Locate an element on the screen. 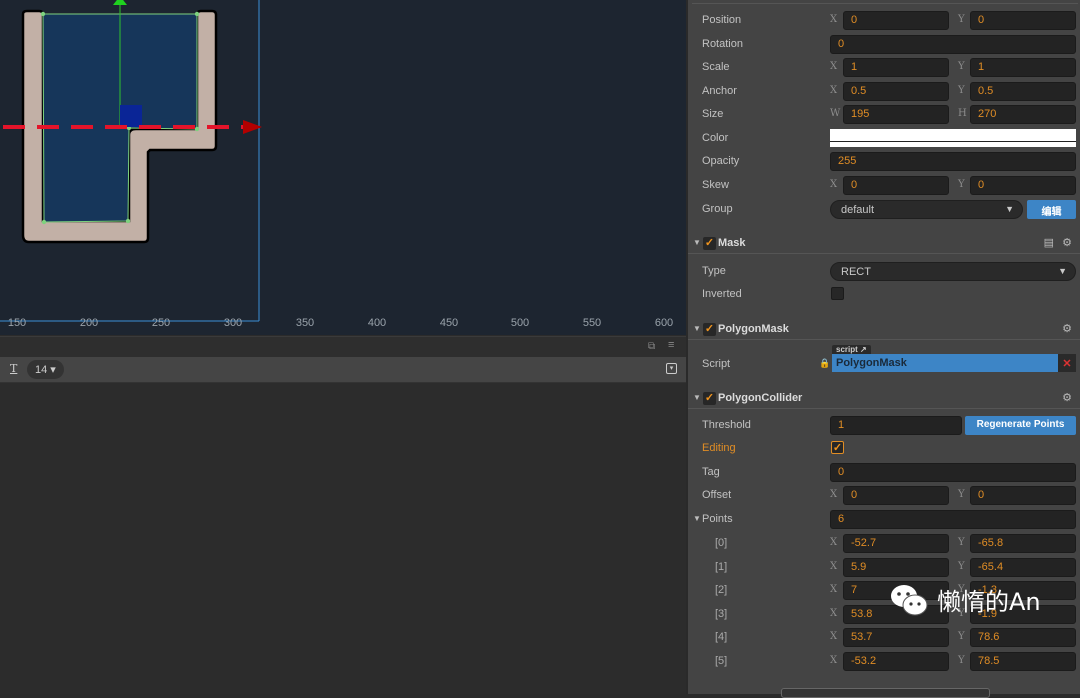 The height and width of the screenshot is (698, 1080). script-tag: script ↗ is located at coordinates (851, 349).